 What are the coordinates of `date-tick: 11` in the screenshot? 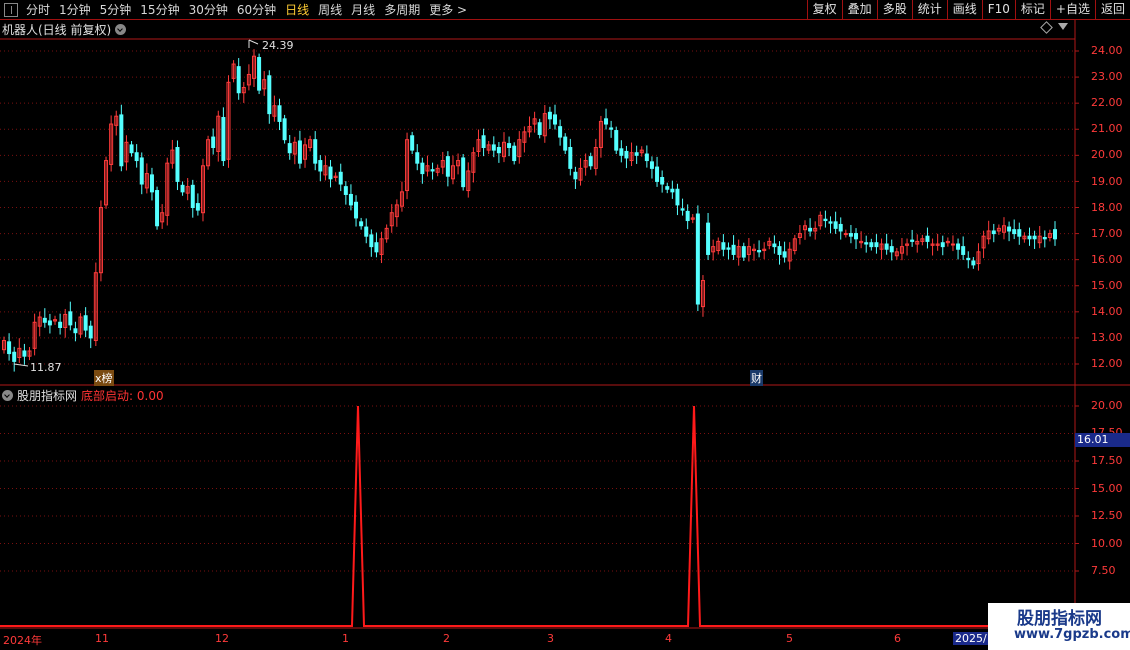 It's located at (102, 638).